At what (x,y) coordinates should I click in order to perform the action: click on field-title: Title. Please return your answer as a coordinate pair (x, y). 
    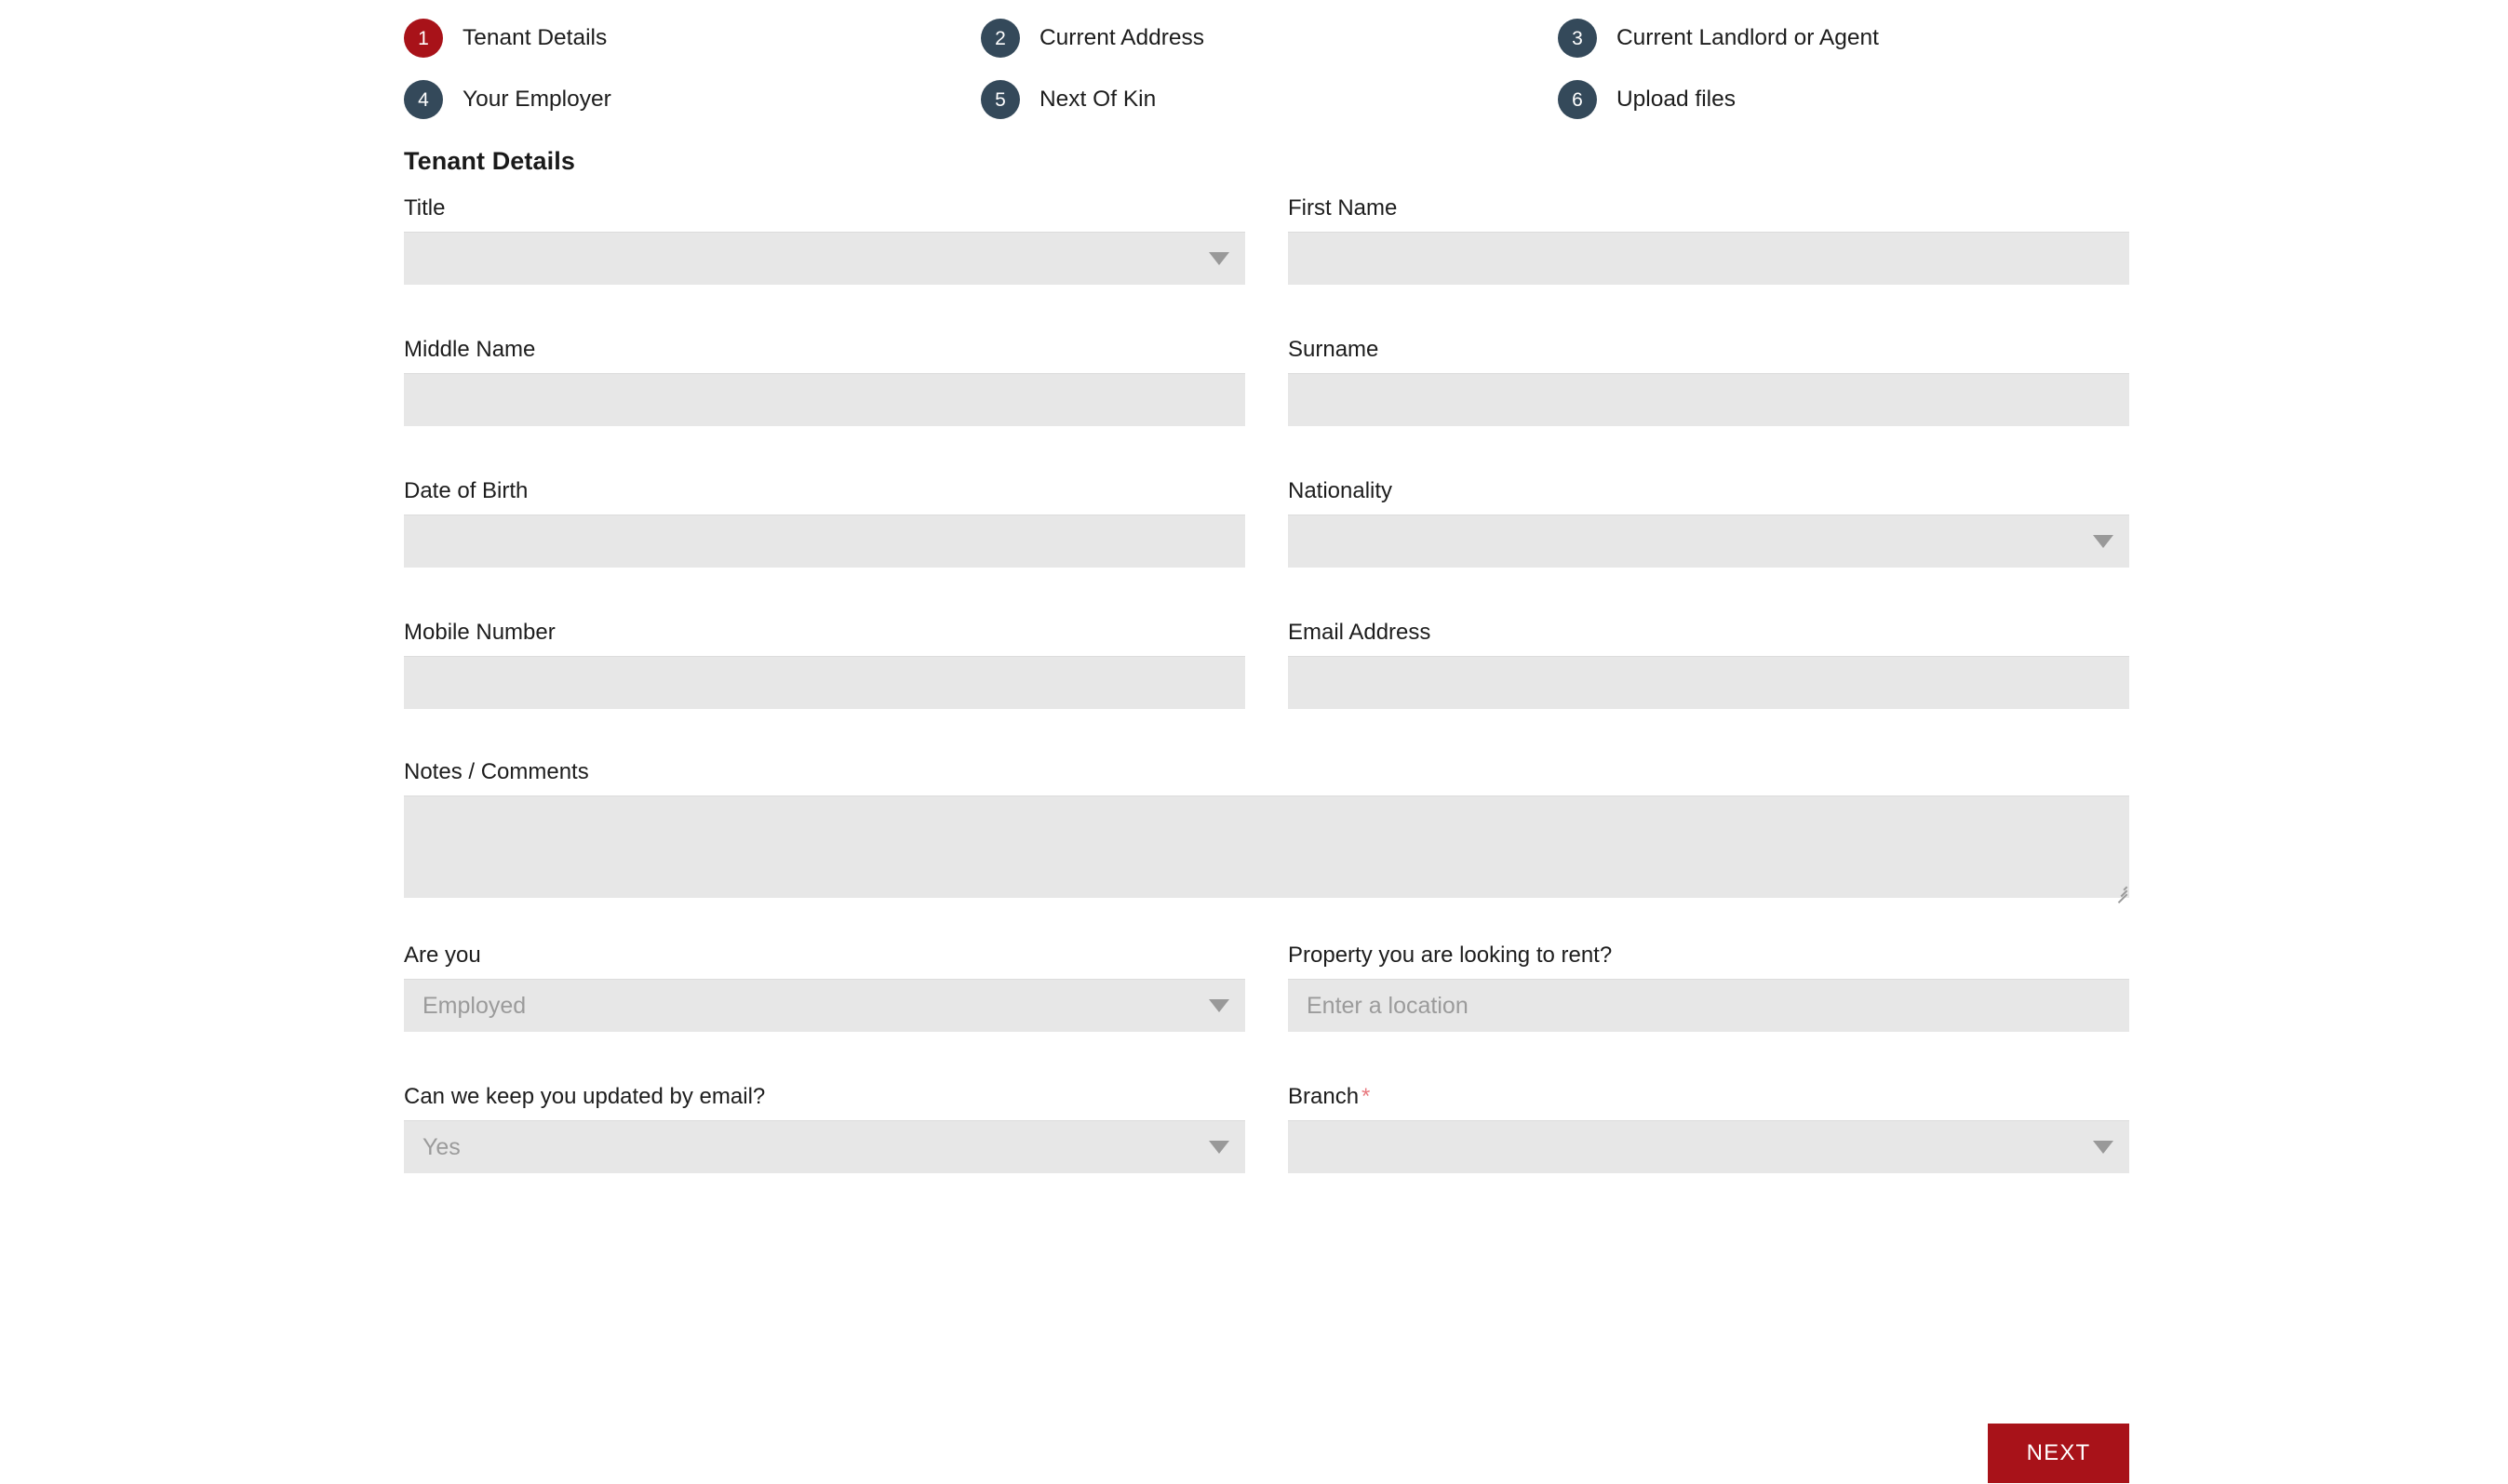
    Looking at the image, I should click on (824, 241).